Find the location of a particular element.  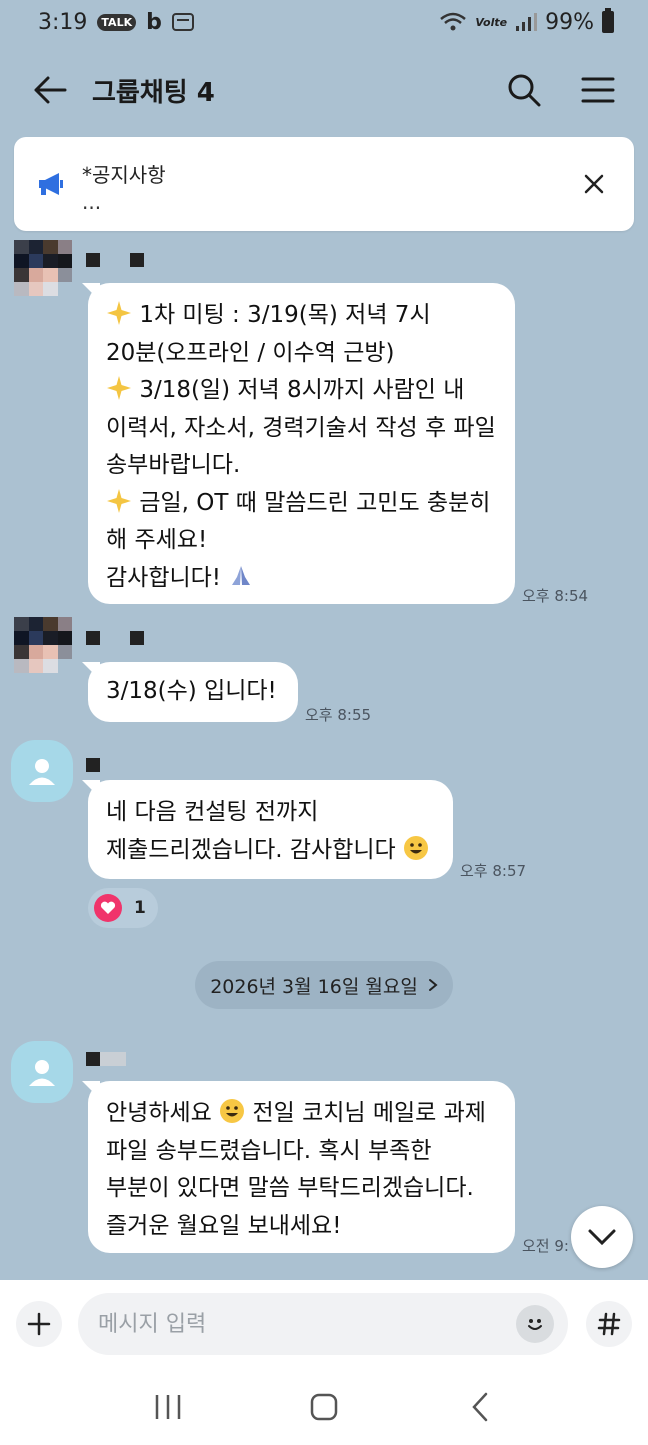

arrow-left-icon is located at coordinates (50, 90).